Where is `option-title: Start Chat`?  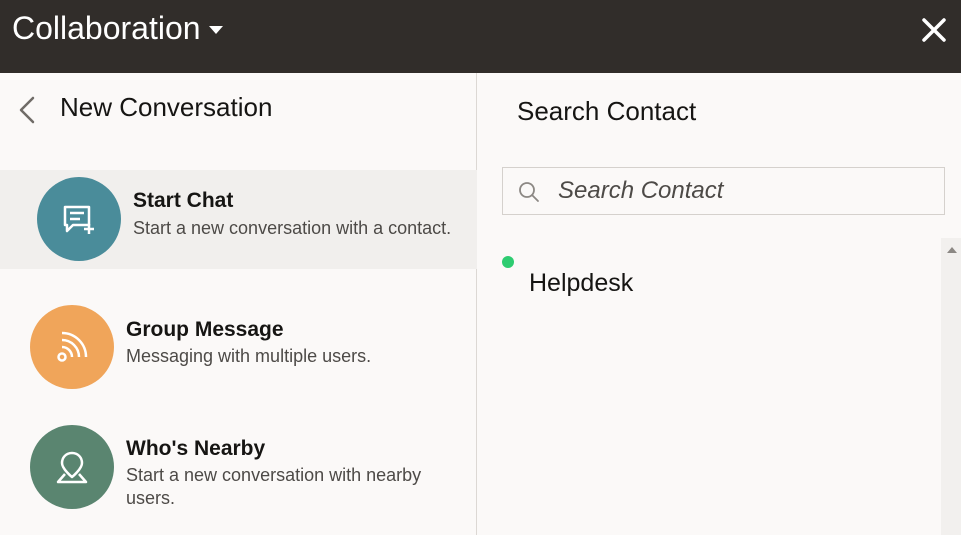
option-title: Start Chat is located at coordinates (183, 200).